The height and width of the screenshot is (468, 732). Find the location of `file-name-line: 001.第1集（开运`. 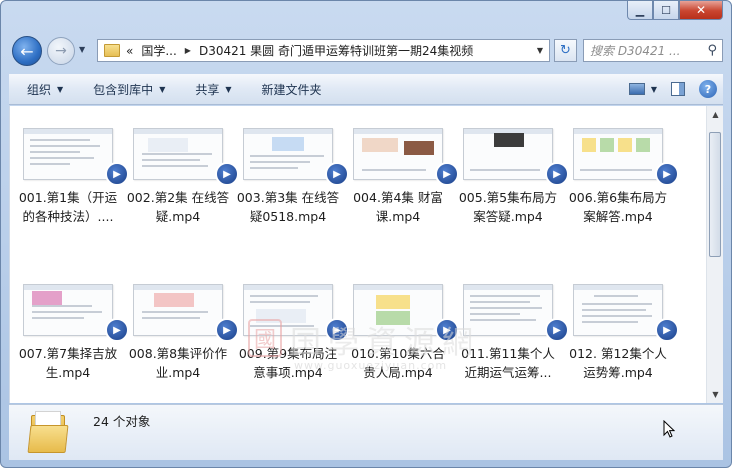

file-name-line: 001.第1集（开运 is located at coordinates (68, 197).